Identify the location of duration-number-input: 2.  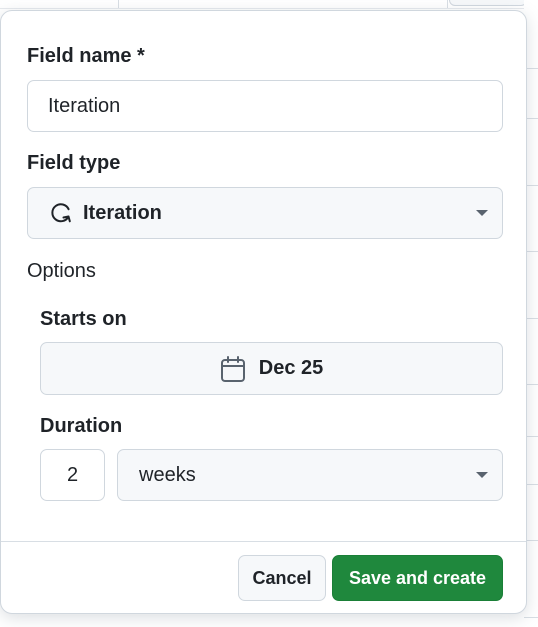
(72, 475).